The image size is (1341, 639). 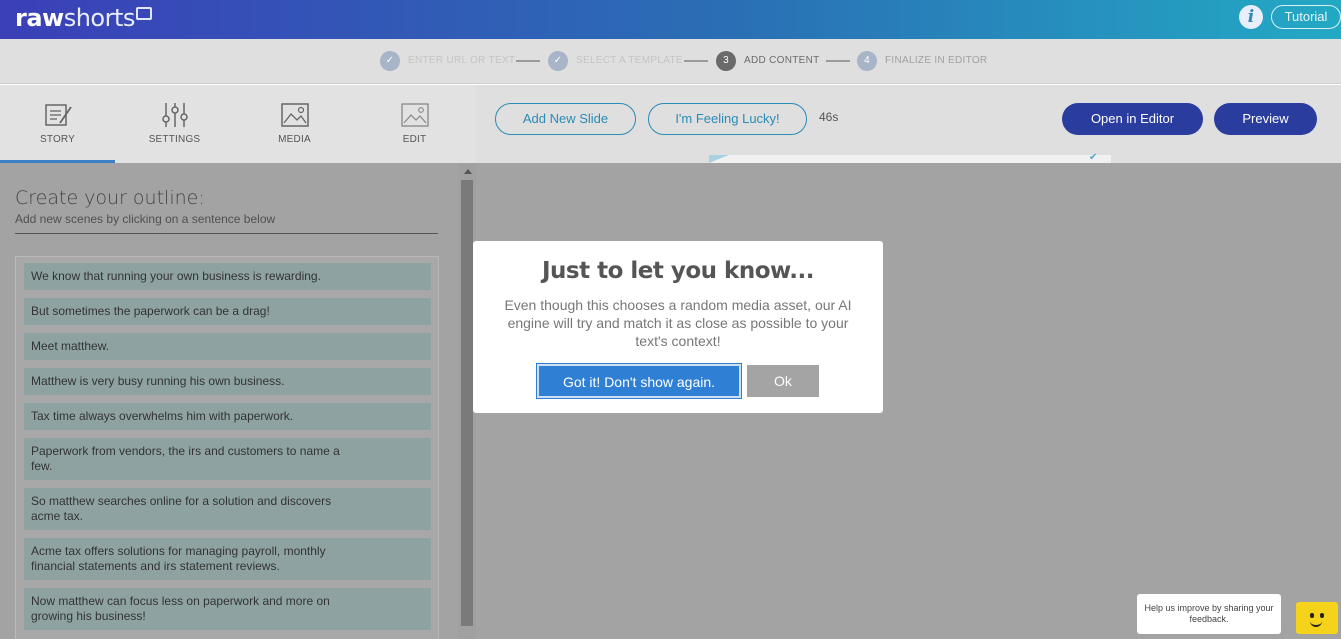 I want to click on outline-title: Create your outline:, so click(x=110, y=198).